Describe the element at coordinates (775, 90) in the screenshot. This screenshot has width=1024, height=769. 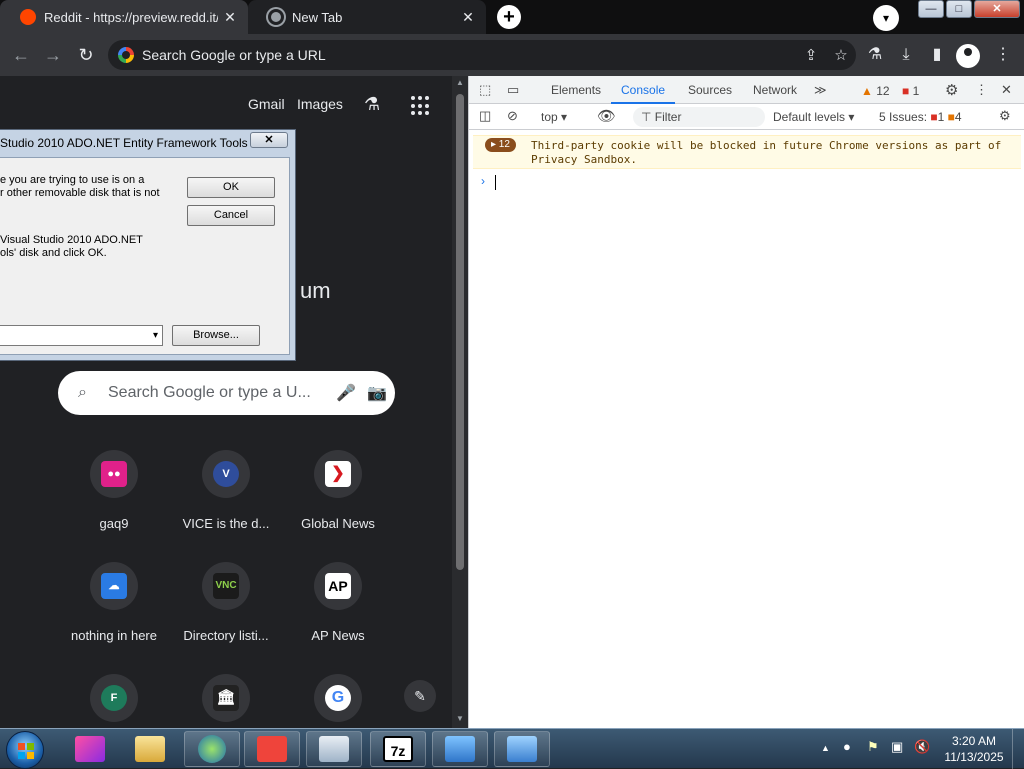
I see `tab-network: Network` at that location.